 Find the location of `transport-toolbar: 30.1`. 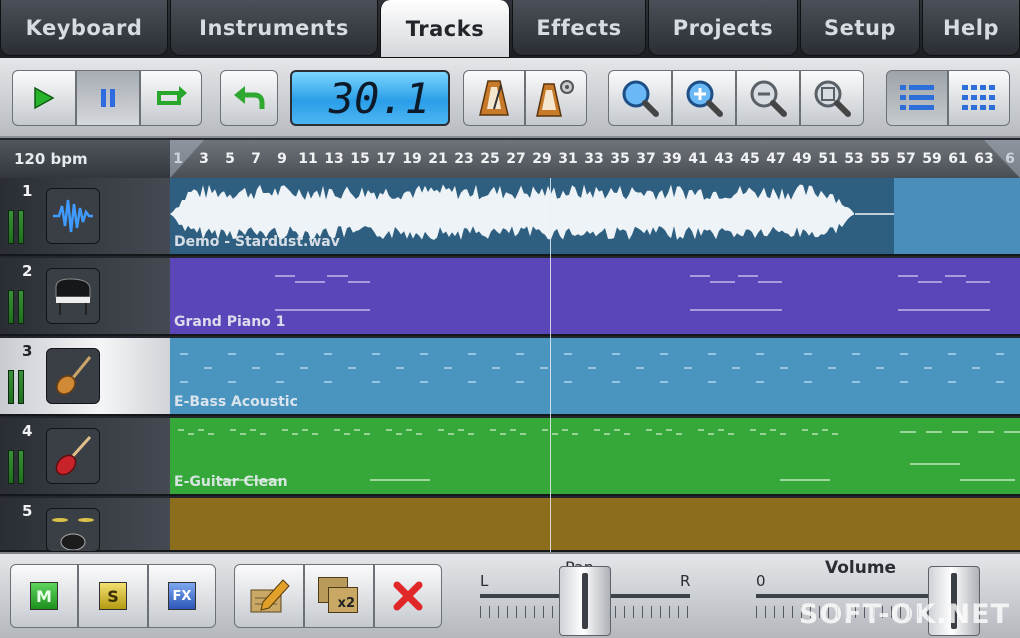

transport-toolbar: 30.1 is located at coordinates (510, 98).